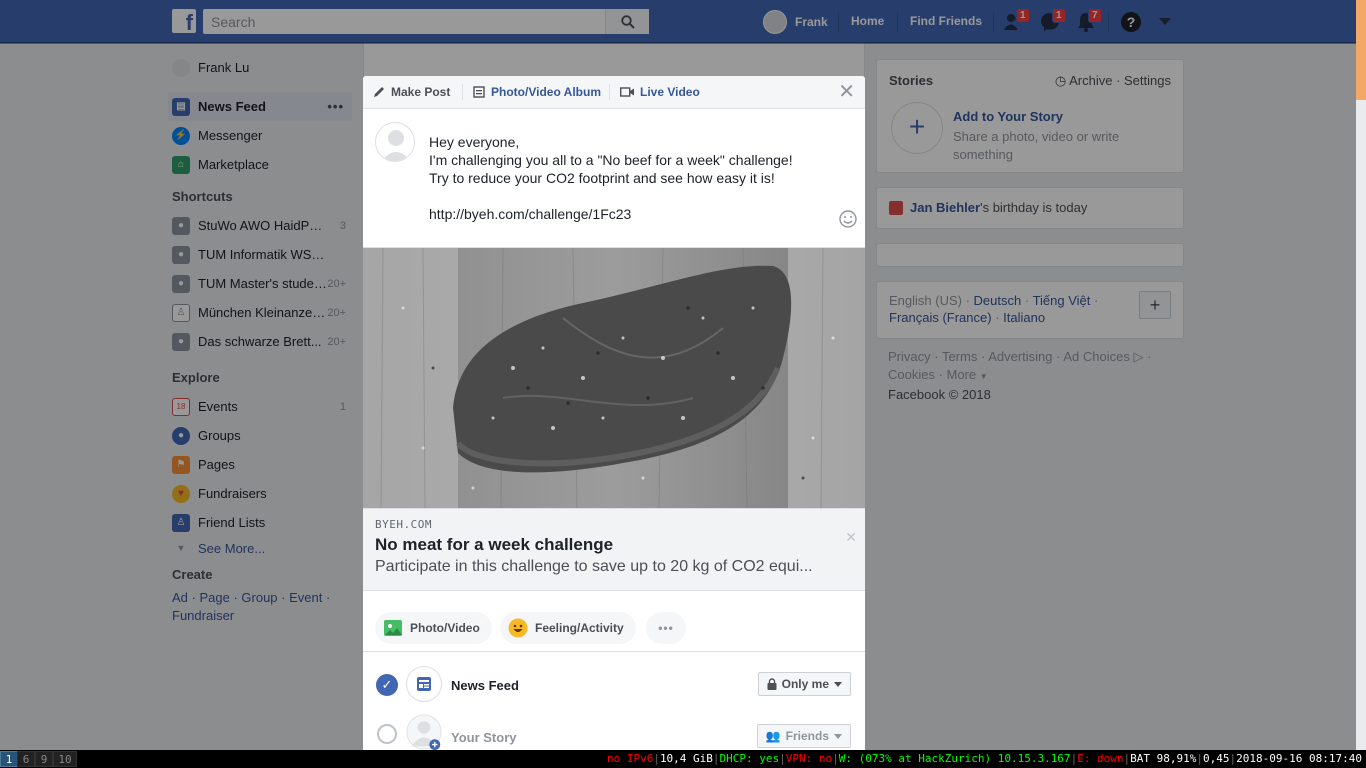 Image resolution: width=1366 pixels, height=768 pixels. What do you see at coordinates (485, 685) in the screenshot?
I see `destination-label: News Feed` at bounding box center [485, 685].